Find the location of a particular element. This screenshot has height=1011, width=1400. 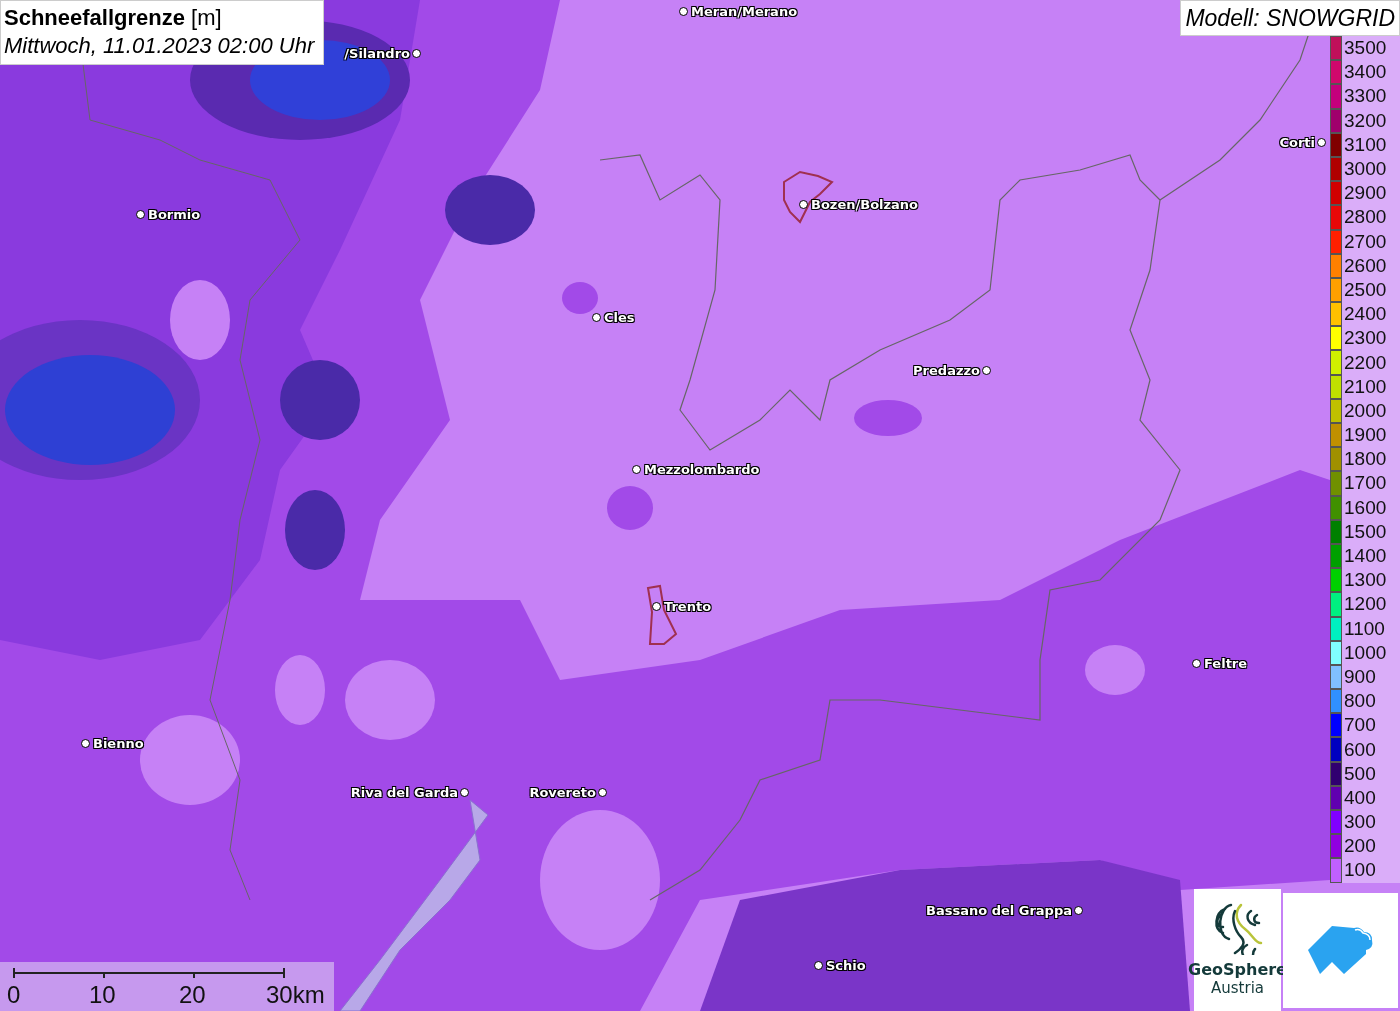

legend-value: 1500 is located at coordinates (1365, 531).